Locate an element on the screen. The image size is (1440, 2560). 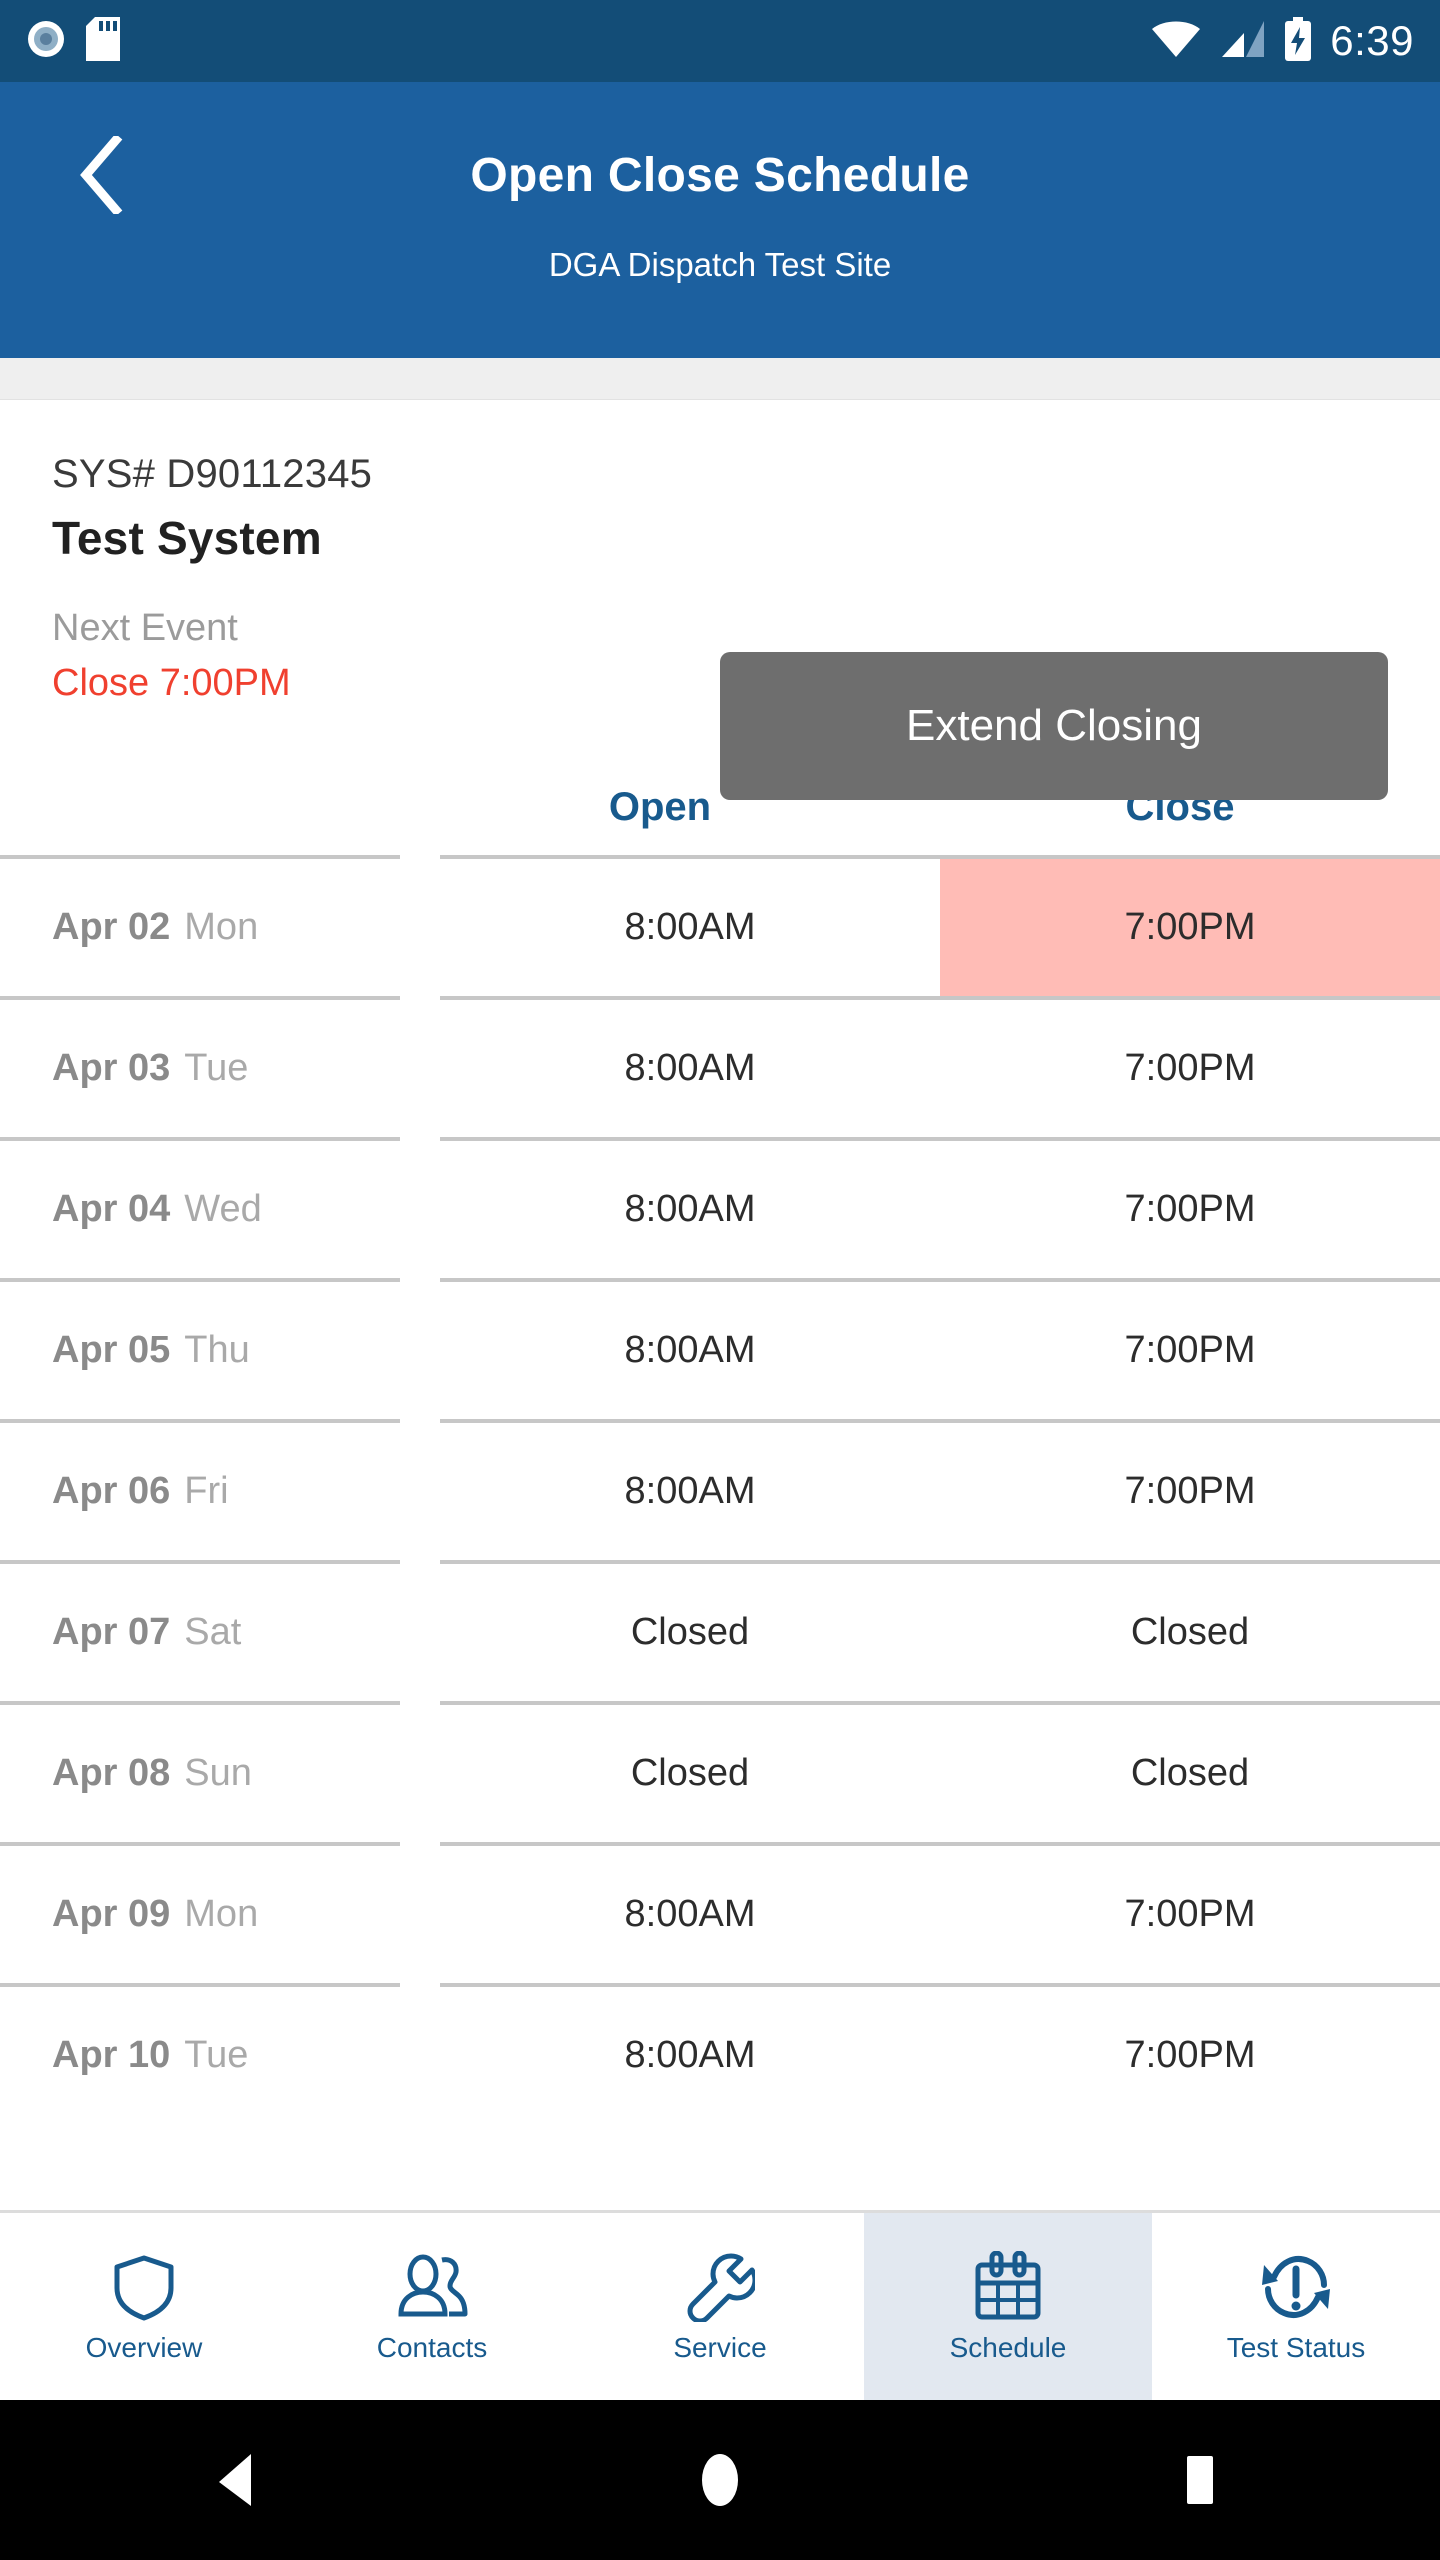
nav-recents-square is located at coordinates (1200, 2480).